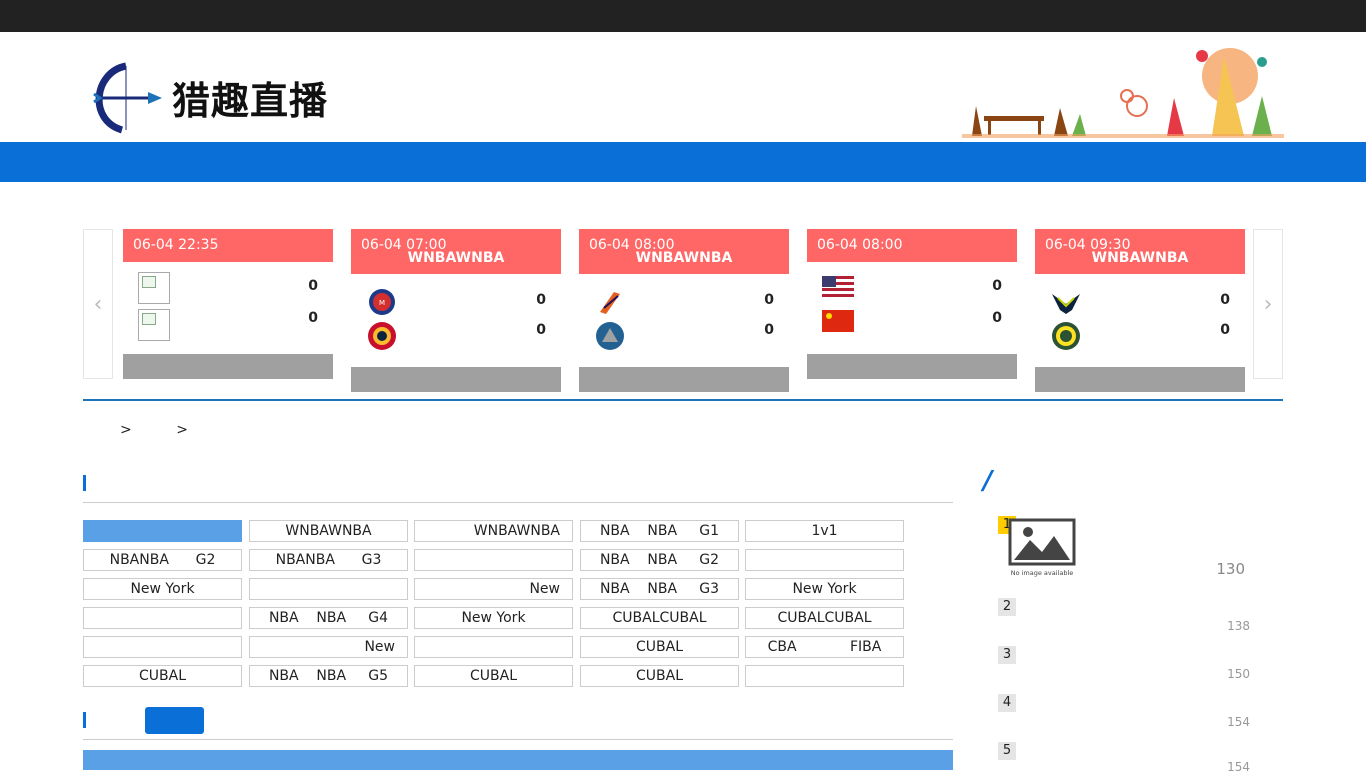 The height and width of the screenshot is (774, 1366). What do you see at coordinates (860, 245) in the screenshot?
I see `match-time: 06-04 08:00` at bounding box center [860, 245].